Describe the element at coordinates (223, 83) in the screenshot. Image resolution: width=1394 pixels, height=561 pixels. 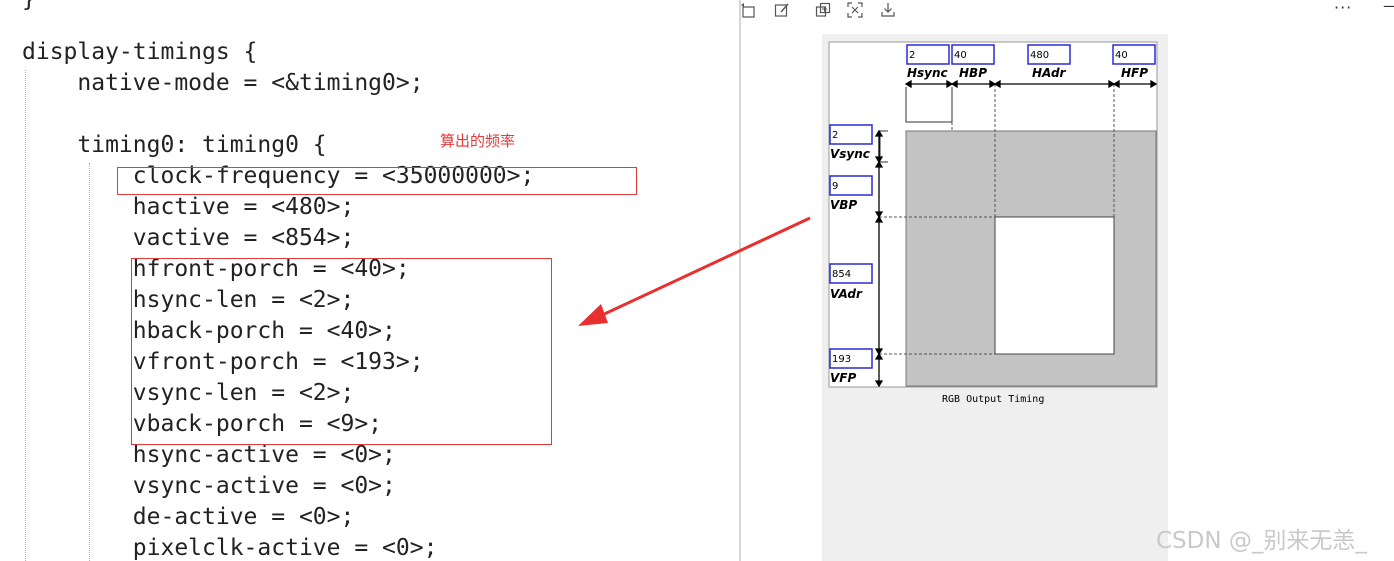
I see `code-line: native-mode = <&timing0>;` at that location.